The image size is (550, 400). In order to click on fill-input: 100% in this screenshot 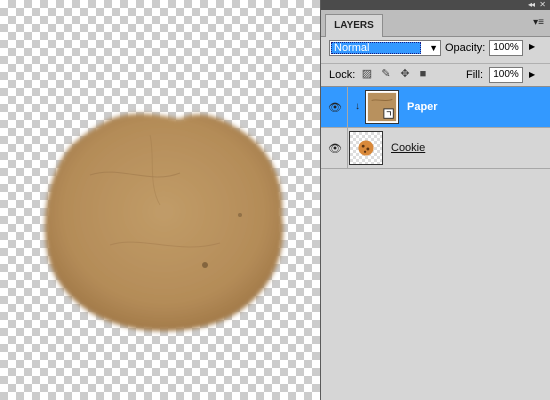, I will do `click(506, 75)`.